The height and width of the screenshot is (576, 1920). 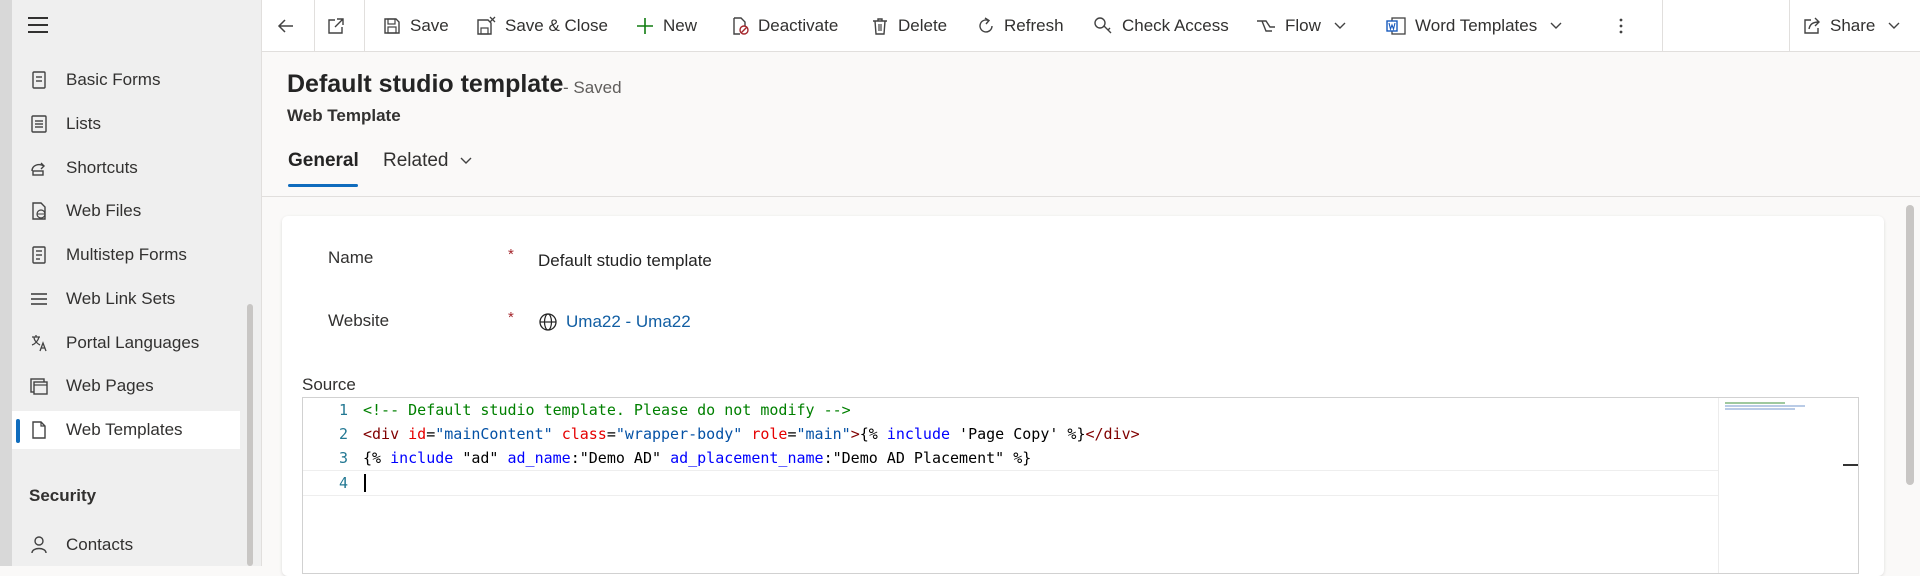 What do you see at coordinates (798, 25) in the screenshot?
I see `deactivate-label: Deactivate` at bounding box center [798, 25].